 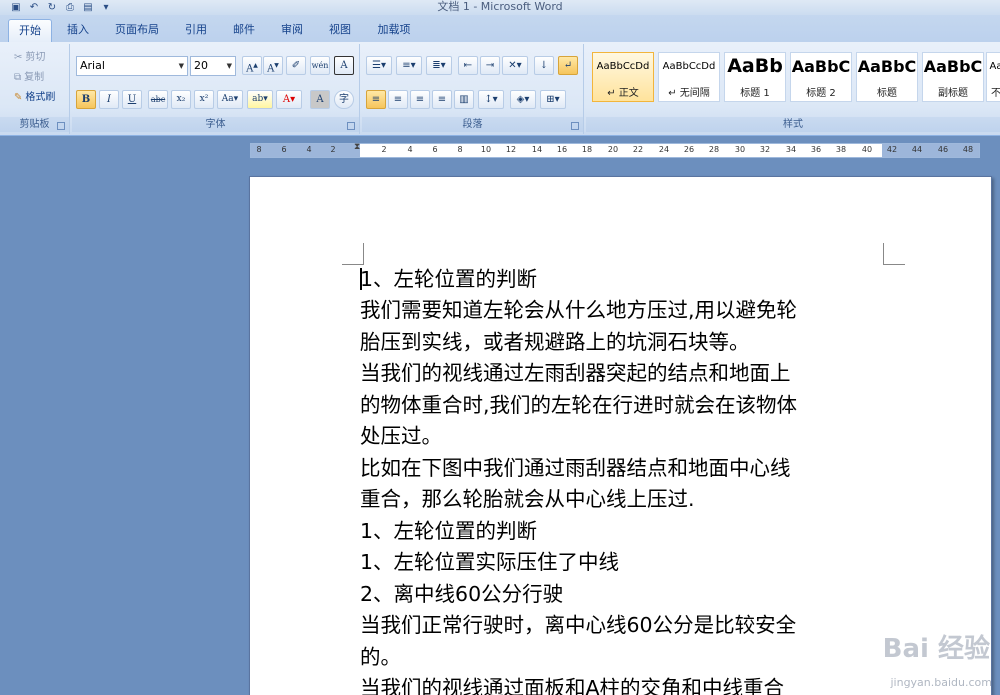 I want to click on phonetic-guide-icon: wén, so click(x=320, y=65).